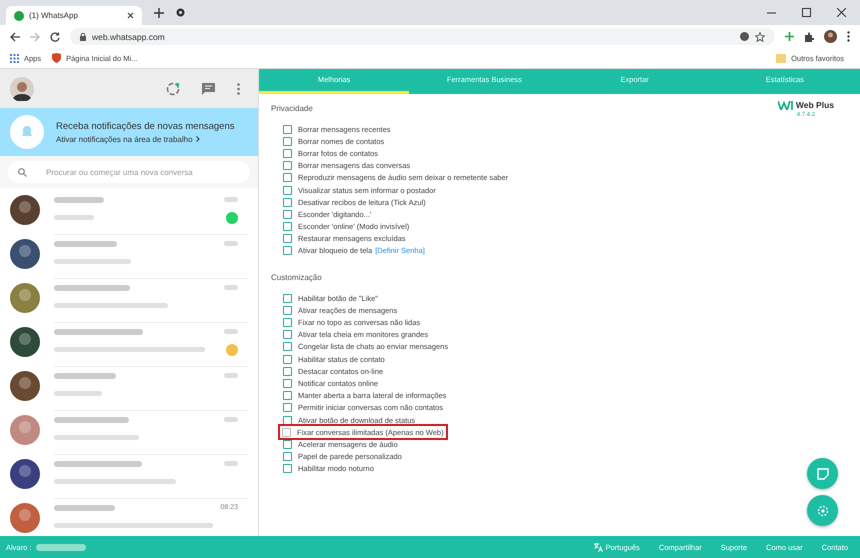 The height and width of the screenshot is (558, 860). Describe the element at coordinates (124, 139) in the screenshot. I see `notification-link: Ativar notificações na área de trabalho` at that location.